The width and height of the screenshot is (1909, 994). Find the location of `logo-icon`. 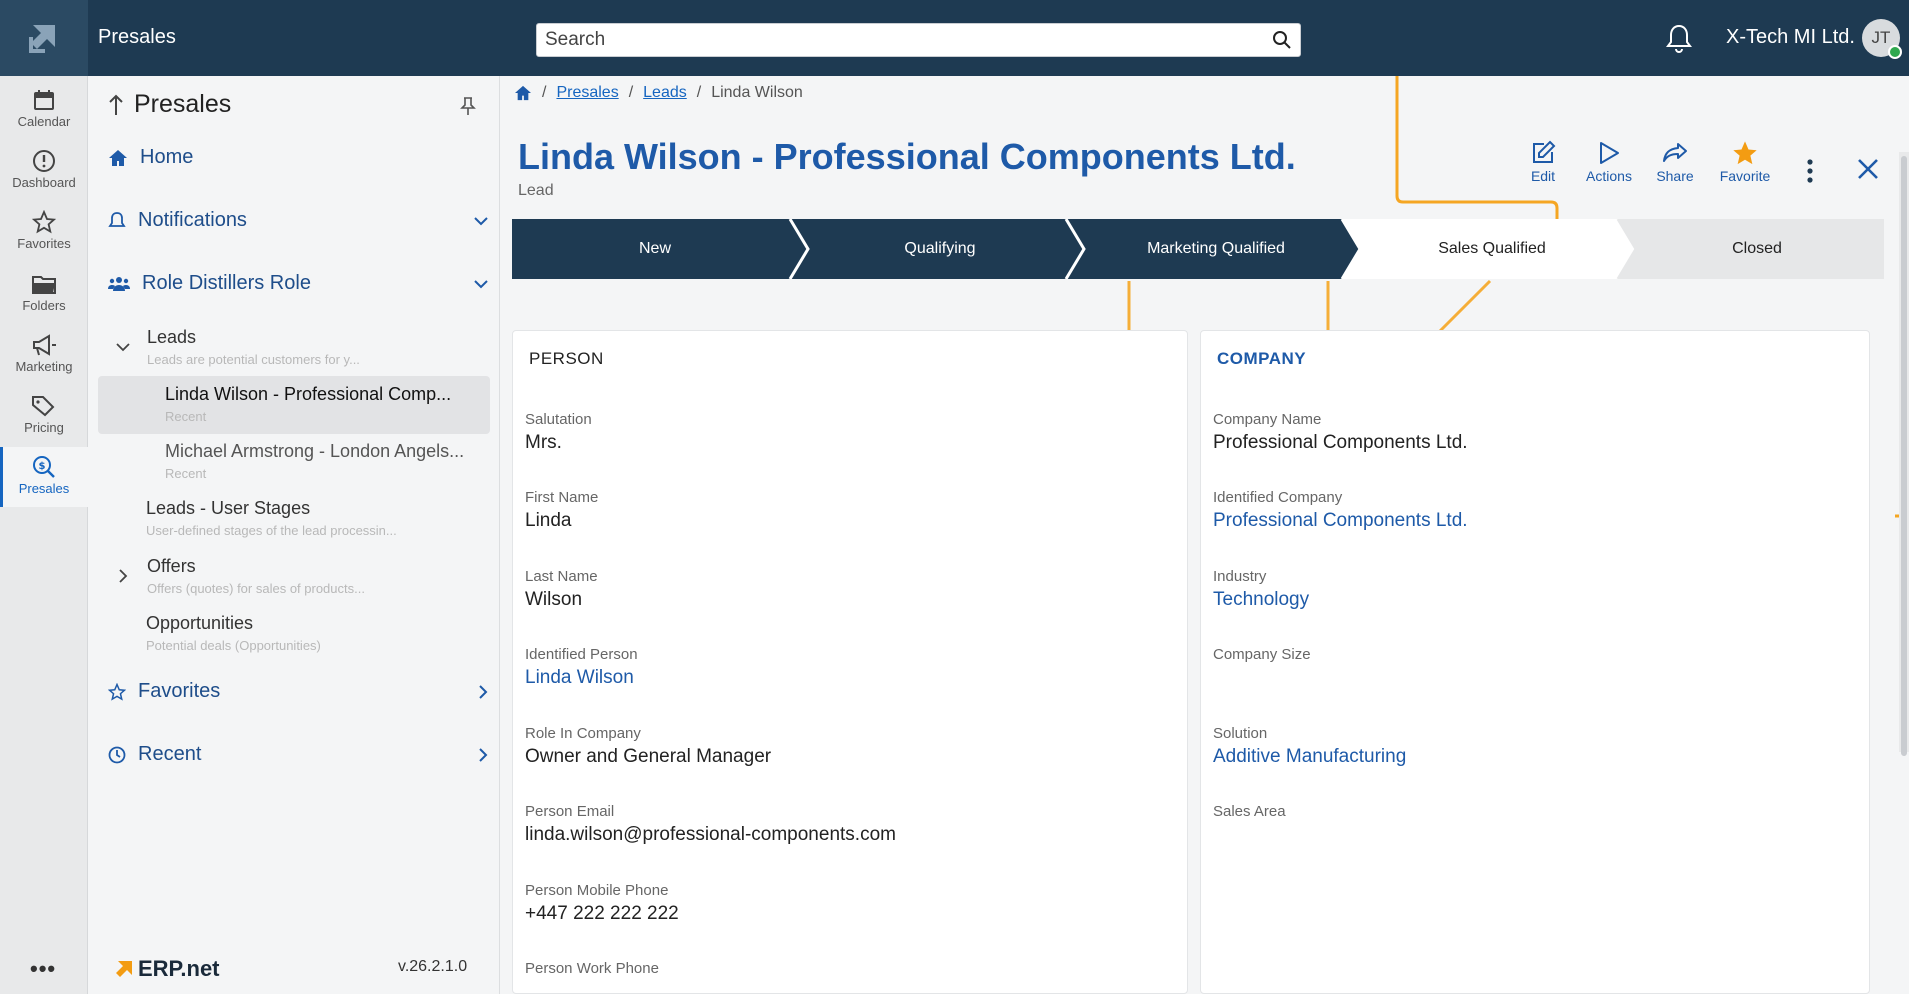

logo-icon is located at coordinates (42, 39).